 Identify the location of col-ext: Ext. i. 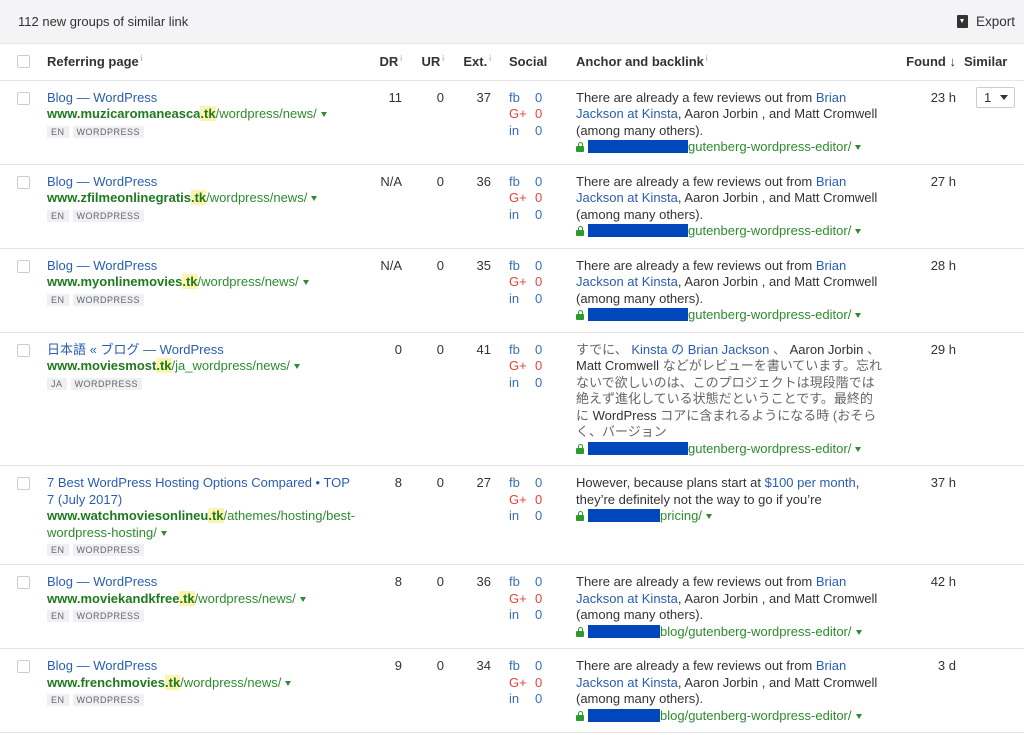
(467, 62).